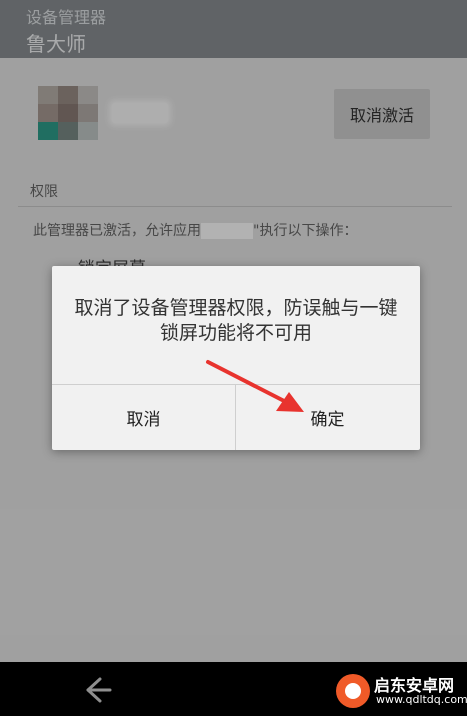 Image resolution: width=467 pixels, height=716 pixels. Describe the element at coordinates (327, 417) in the screenshot. I see `dialog-confirm-button: 确定` at that location.